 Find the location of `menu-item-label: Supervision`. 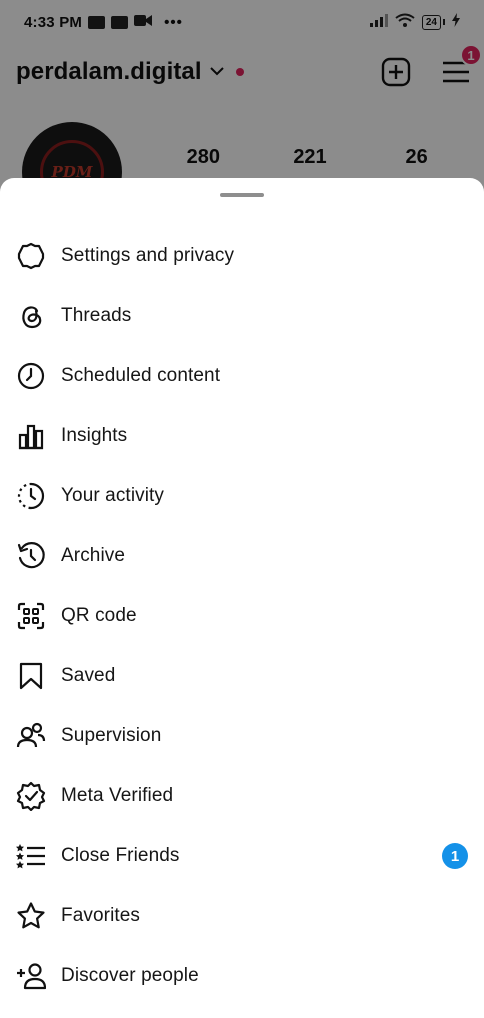

menu-item-label: Supervision is located at coordinates (111, 735).